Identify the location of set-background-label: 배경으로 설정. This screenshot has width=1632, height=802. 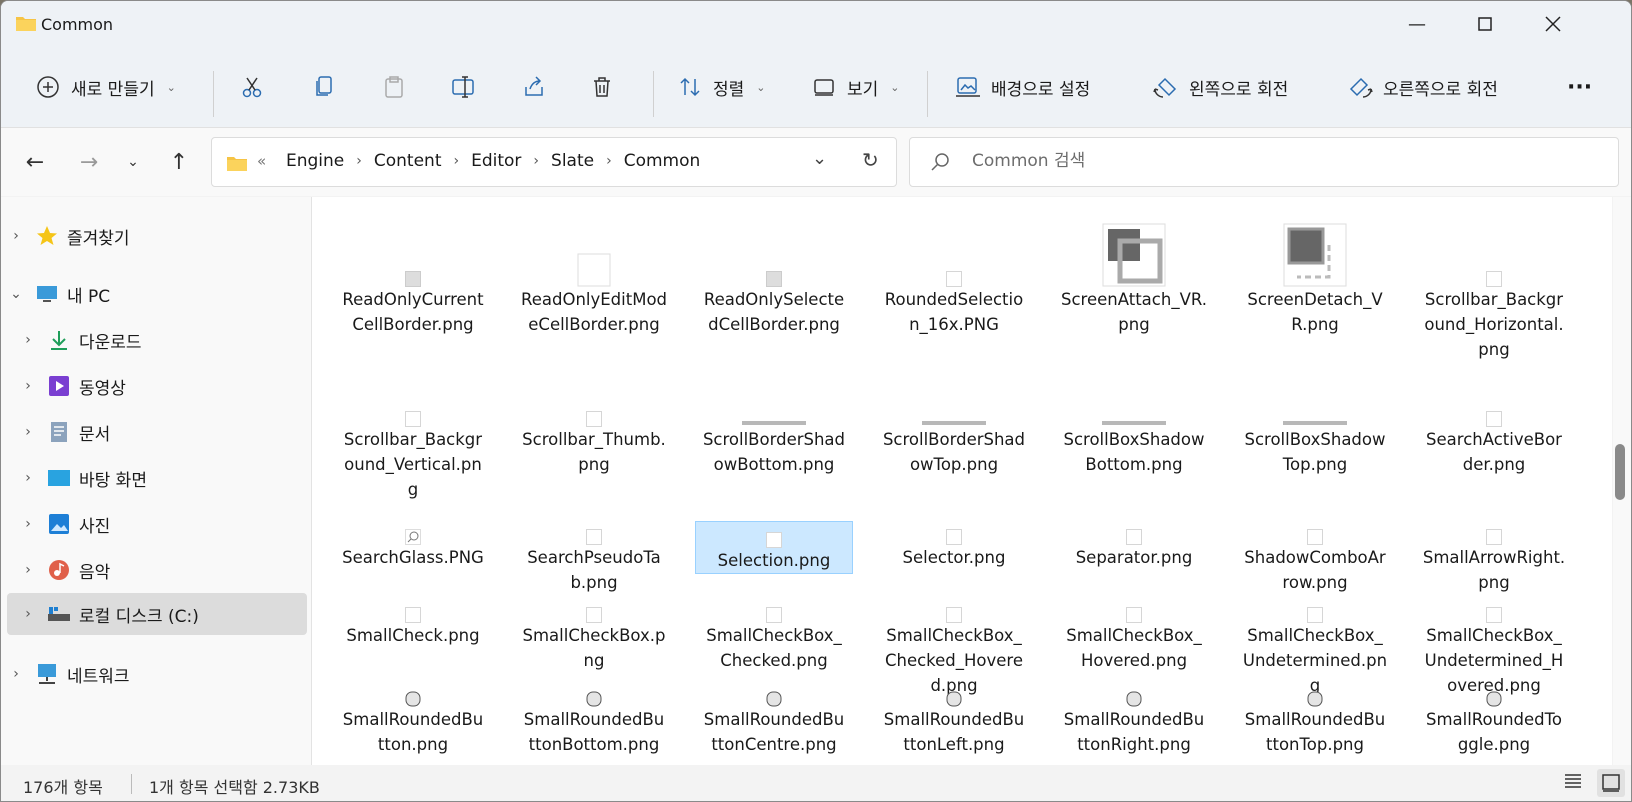
(1041, 89).